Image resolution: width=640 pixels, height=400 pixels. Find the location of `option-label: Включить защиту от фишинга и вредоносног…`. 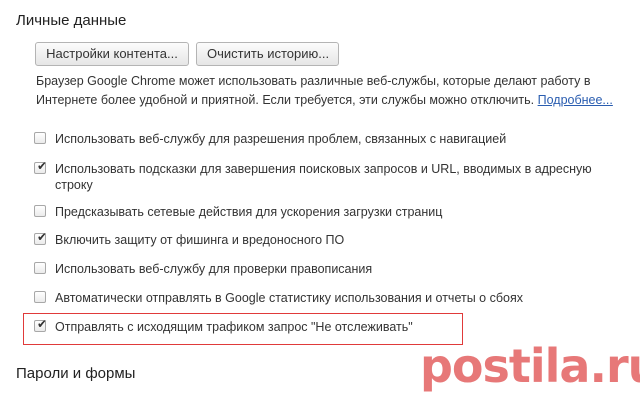

option-label: Включить защиту от фишинга и вредоносног… is located at coordinates (200, 240).